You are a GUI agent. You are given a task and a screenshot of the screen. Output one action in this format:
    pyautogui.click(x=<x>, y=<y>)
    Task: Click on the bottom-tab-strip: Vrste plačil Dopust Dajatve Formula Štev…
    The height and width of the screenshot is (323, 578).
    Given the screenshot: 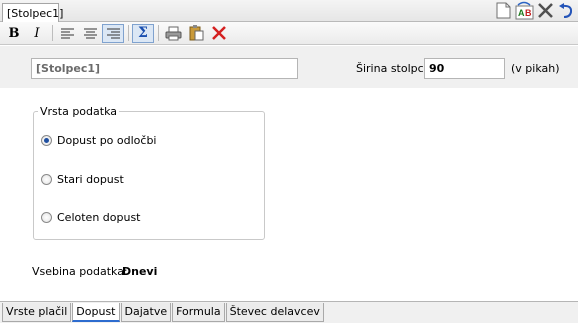 What is the action you would take?
    pyautogui.click(x=289, y=312)
    